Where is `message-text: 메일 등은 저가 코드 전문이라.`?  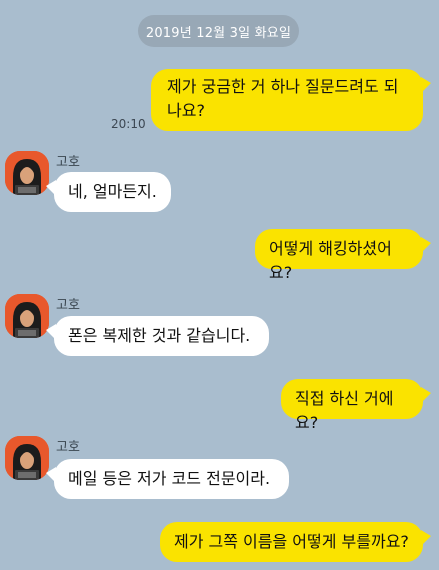
message-text: 메일 등은 저가 코드 전문이라. is located at coordinates (169, 478).